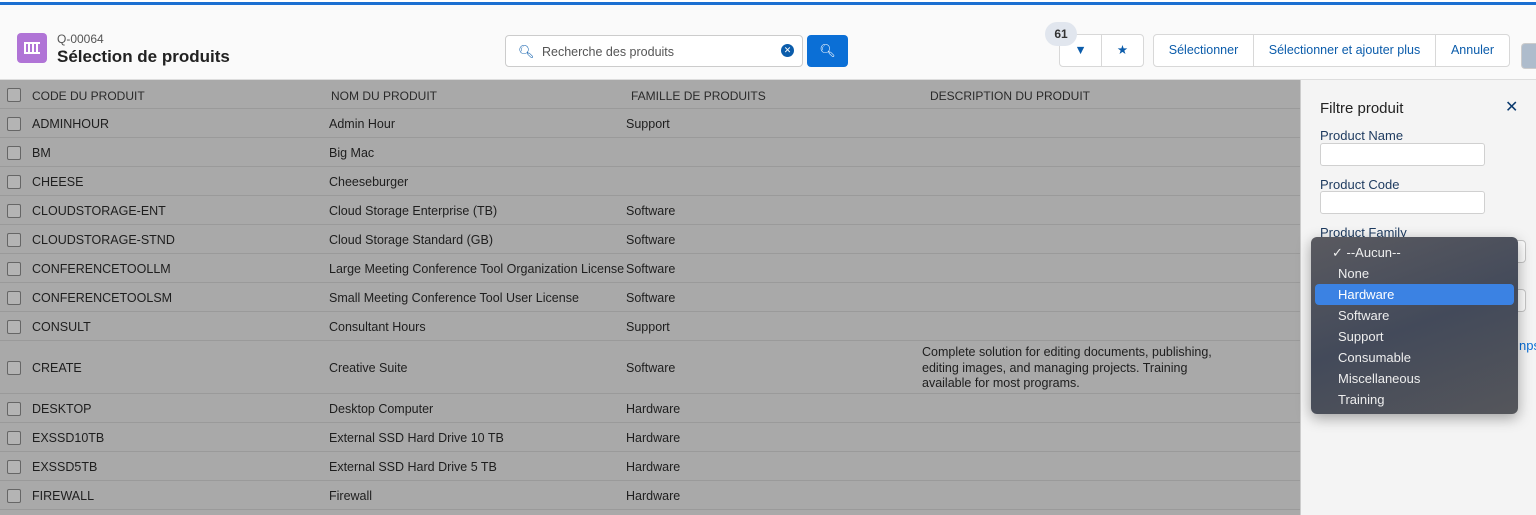 Image resolution: width=1536 pixels, height=515 pixels. What do you see at coordinates (1061, 34) in the screenshot?
I see `result-count-badge: 61` at bounding box center [1061, 34].